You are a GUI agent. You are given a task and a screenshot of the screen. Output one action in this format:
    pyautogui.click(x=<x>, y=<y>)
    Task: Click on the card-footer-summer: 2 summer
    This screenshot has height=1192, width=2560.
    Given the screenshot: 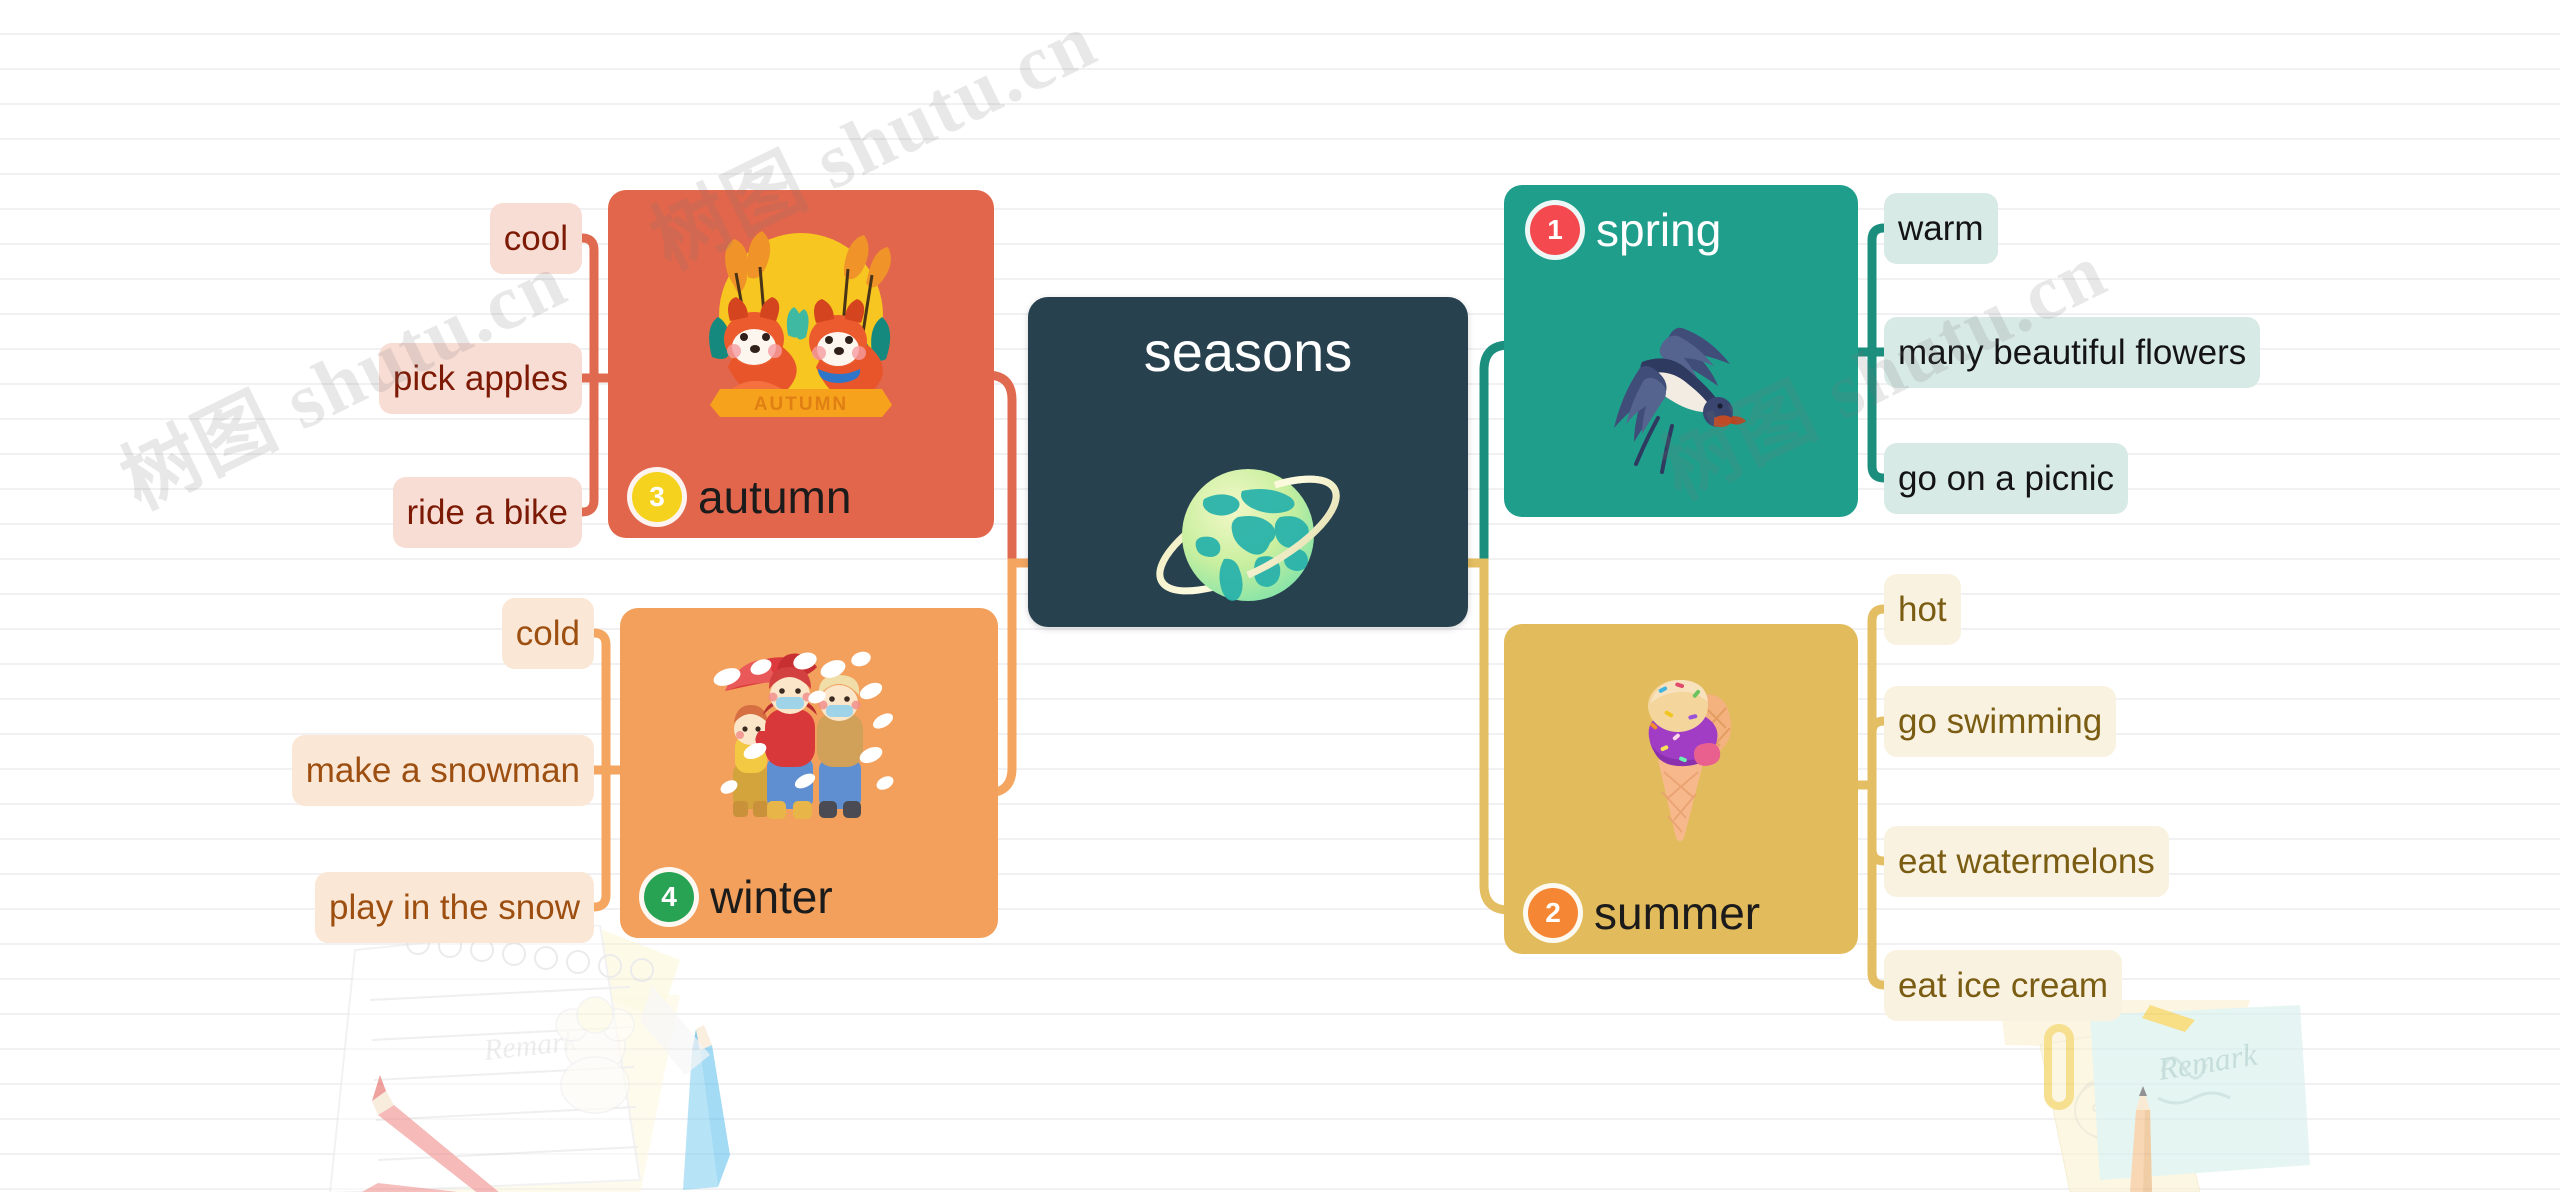 What is the action you would take?
    pyautogui.click(x=1644, y=913)
    